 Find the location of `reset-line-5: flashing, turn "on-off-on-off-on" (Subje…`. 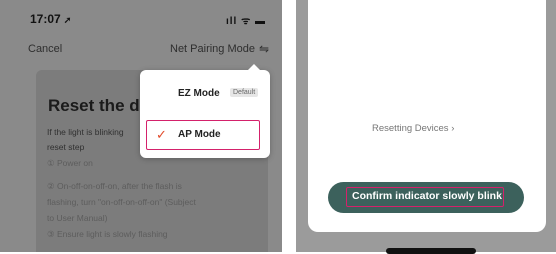

reset-line-5: flashing, turn "on-off-on-off-on" (Subje… is located at coordinates (121, 202).